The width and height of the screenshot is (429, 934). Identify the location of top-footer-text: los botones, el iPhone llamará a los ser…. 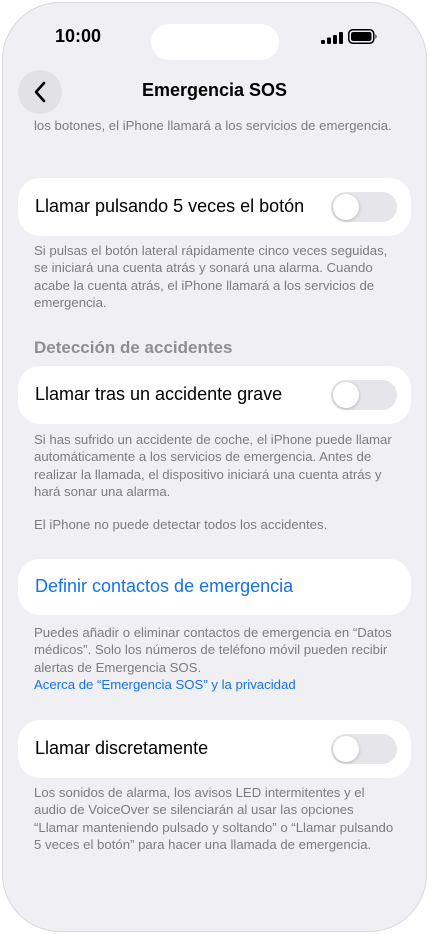
(213, 125).